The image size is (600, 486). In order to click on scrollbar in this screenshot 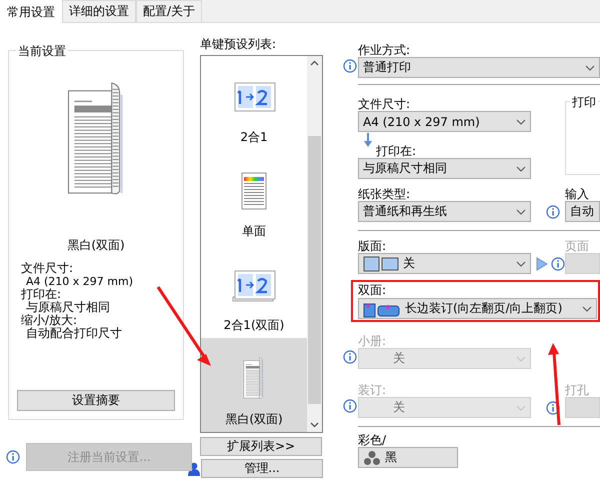, I will do `click(314, 244)`.